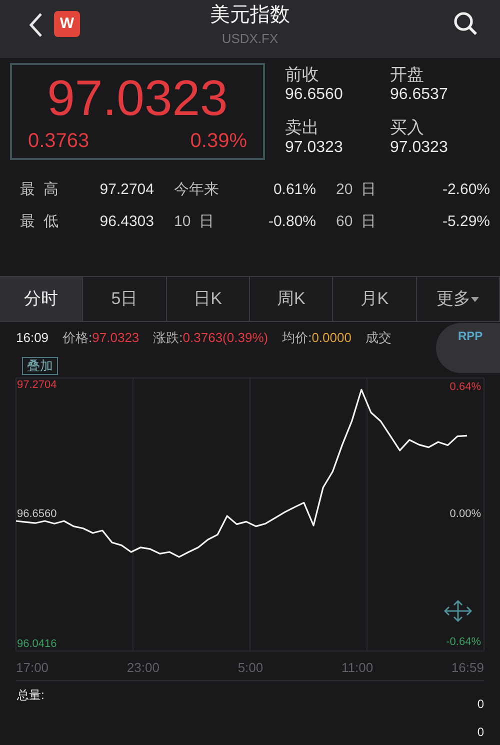 The height and width of the screenshot is (745, 500). Describe the element at coordinates (250, 15) in the screenshot. I see `page-title: 美元指数` at that location.